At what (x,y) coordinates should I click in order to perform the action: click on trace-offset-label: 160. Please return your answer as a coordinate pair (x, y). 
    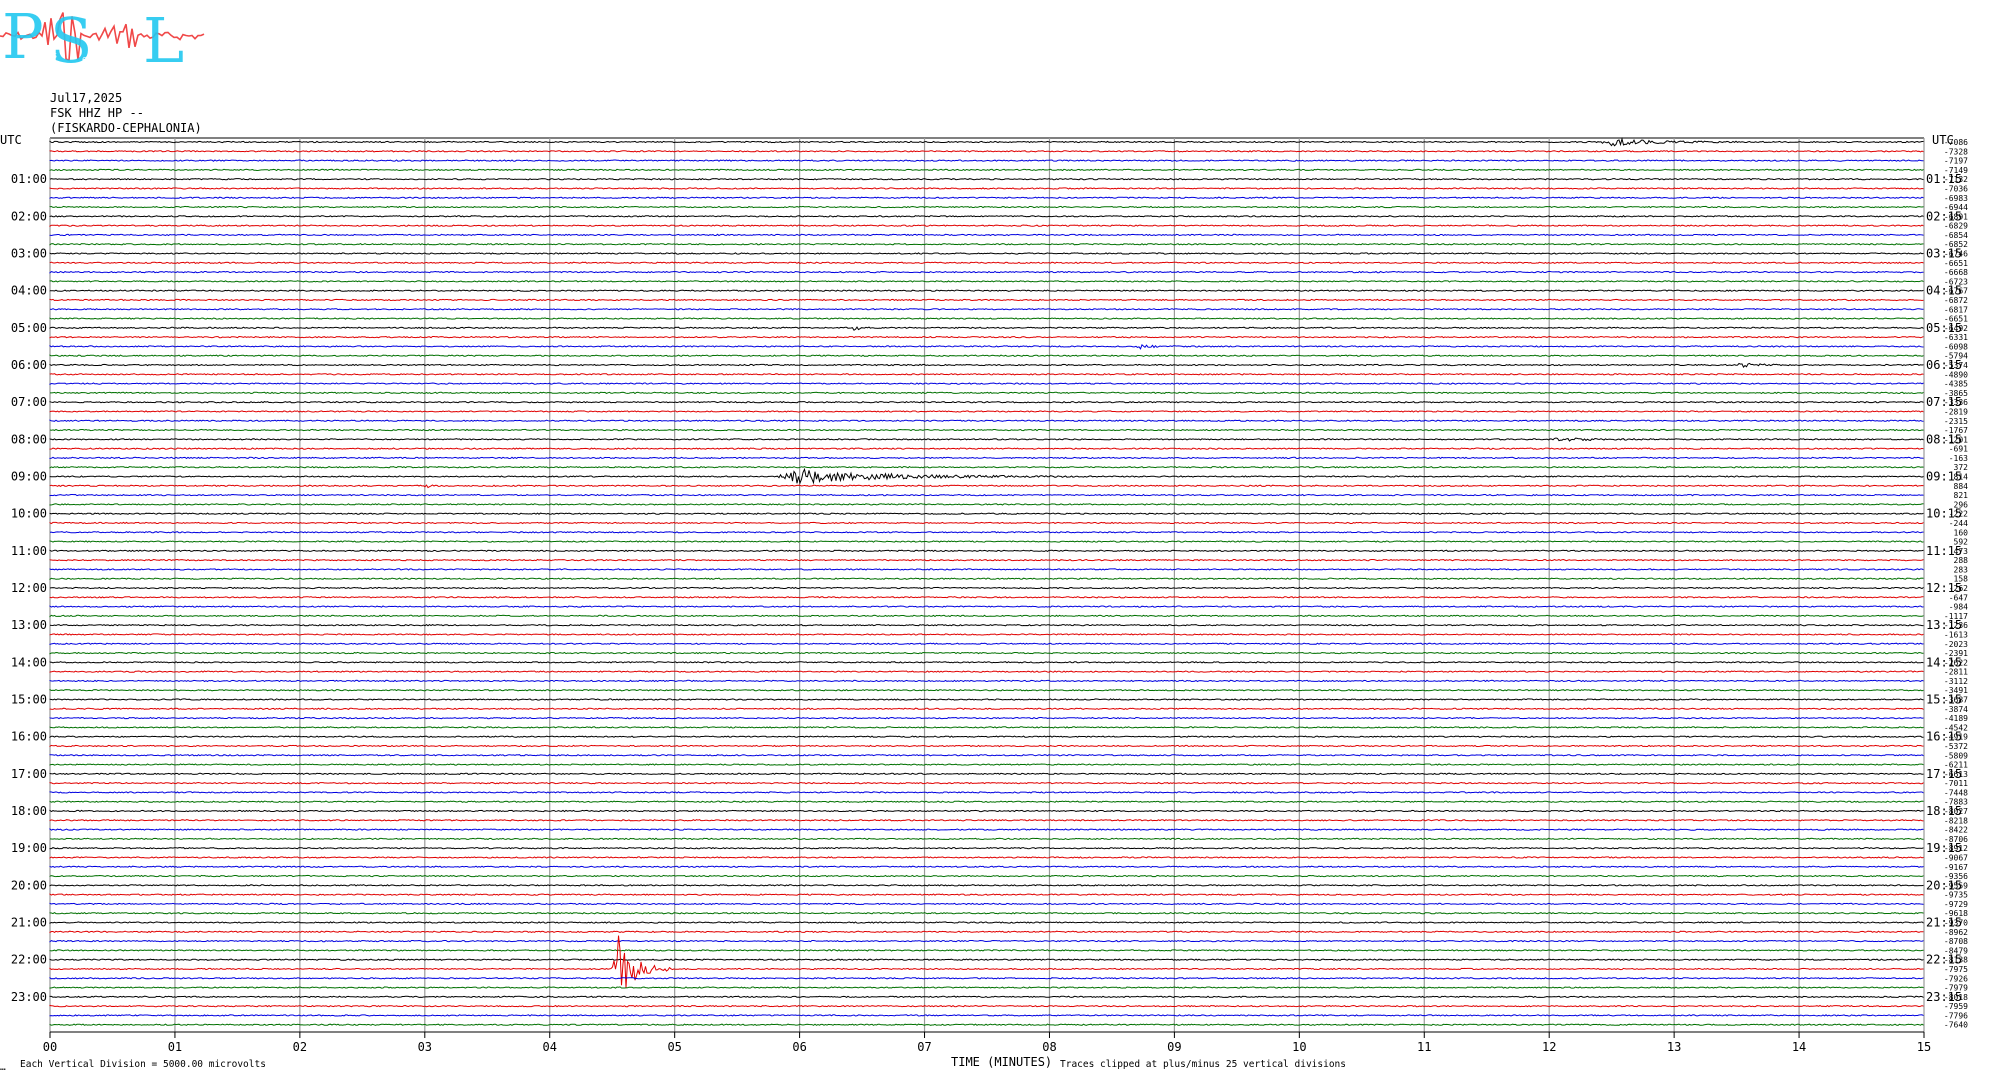
    Looking at the image, I should click on (1961, 532).